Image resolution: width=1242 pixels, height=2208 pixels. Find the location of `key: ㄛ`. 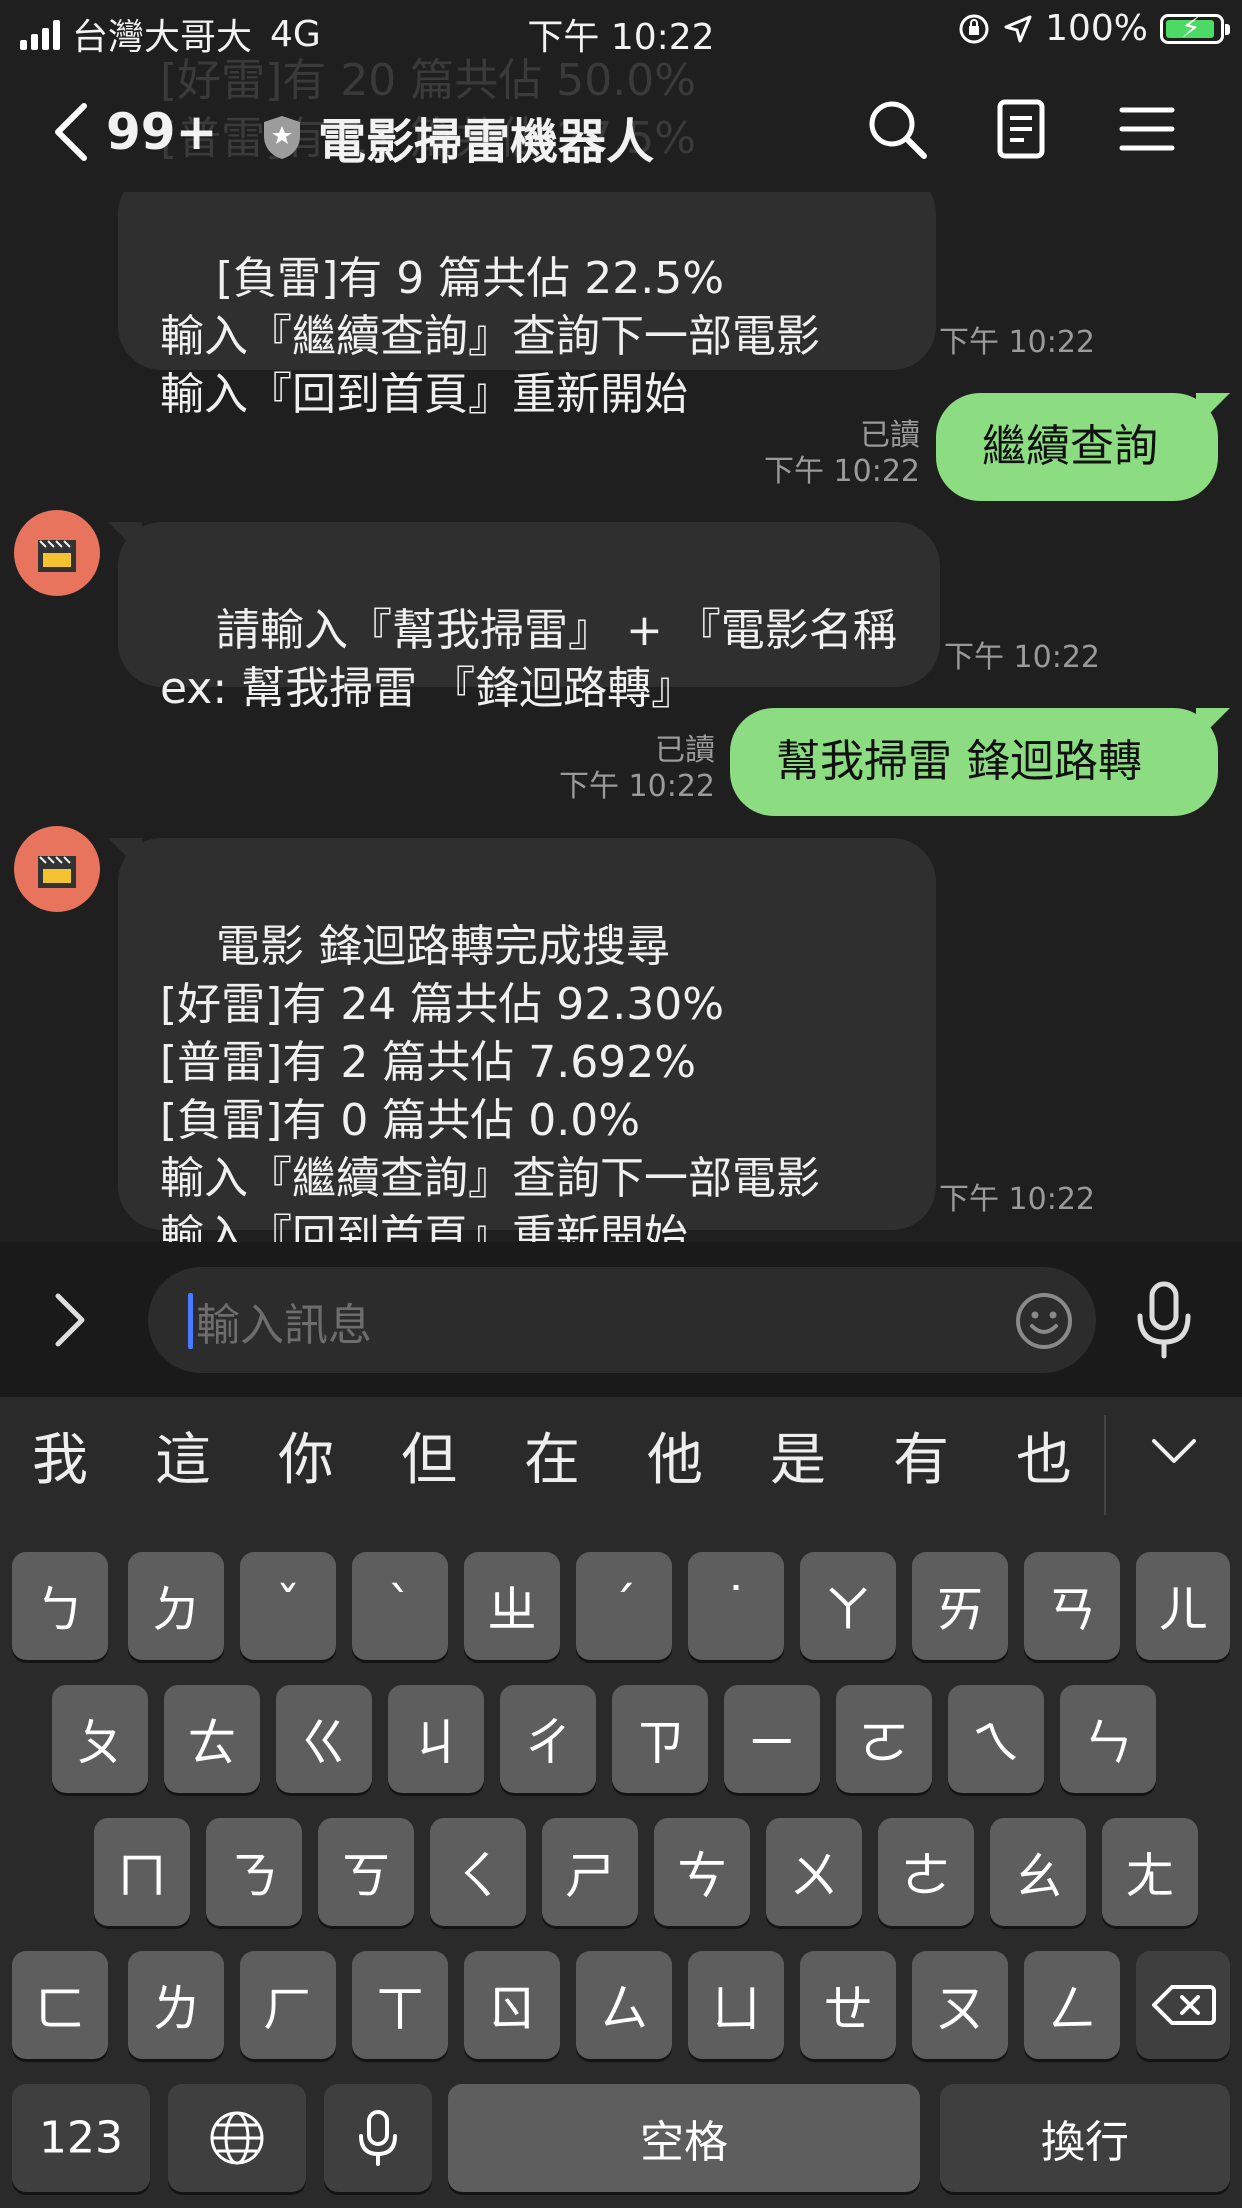

key: ㄛ is located at coordinates (884, 1739).